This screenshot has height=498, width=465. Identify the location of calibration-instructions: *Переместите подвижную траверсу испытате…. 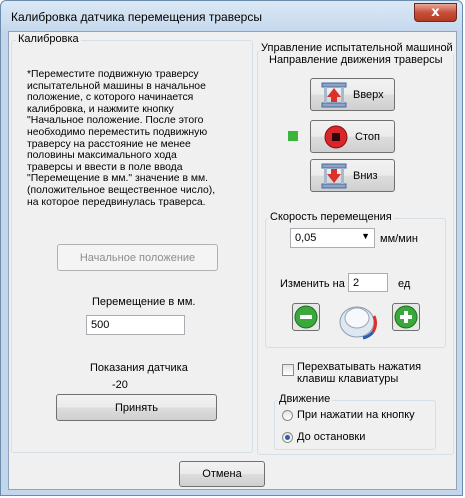
(121, 138).